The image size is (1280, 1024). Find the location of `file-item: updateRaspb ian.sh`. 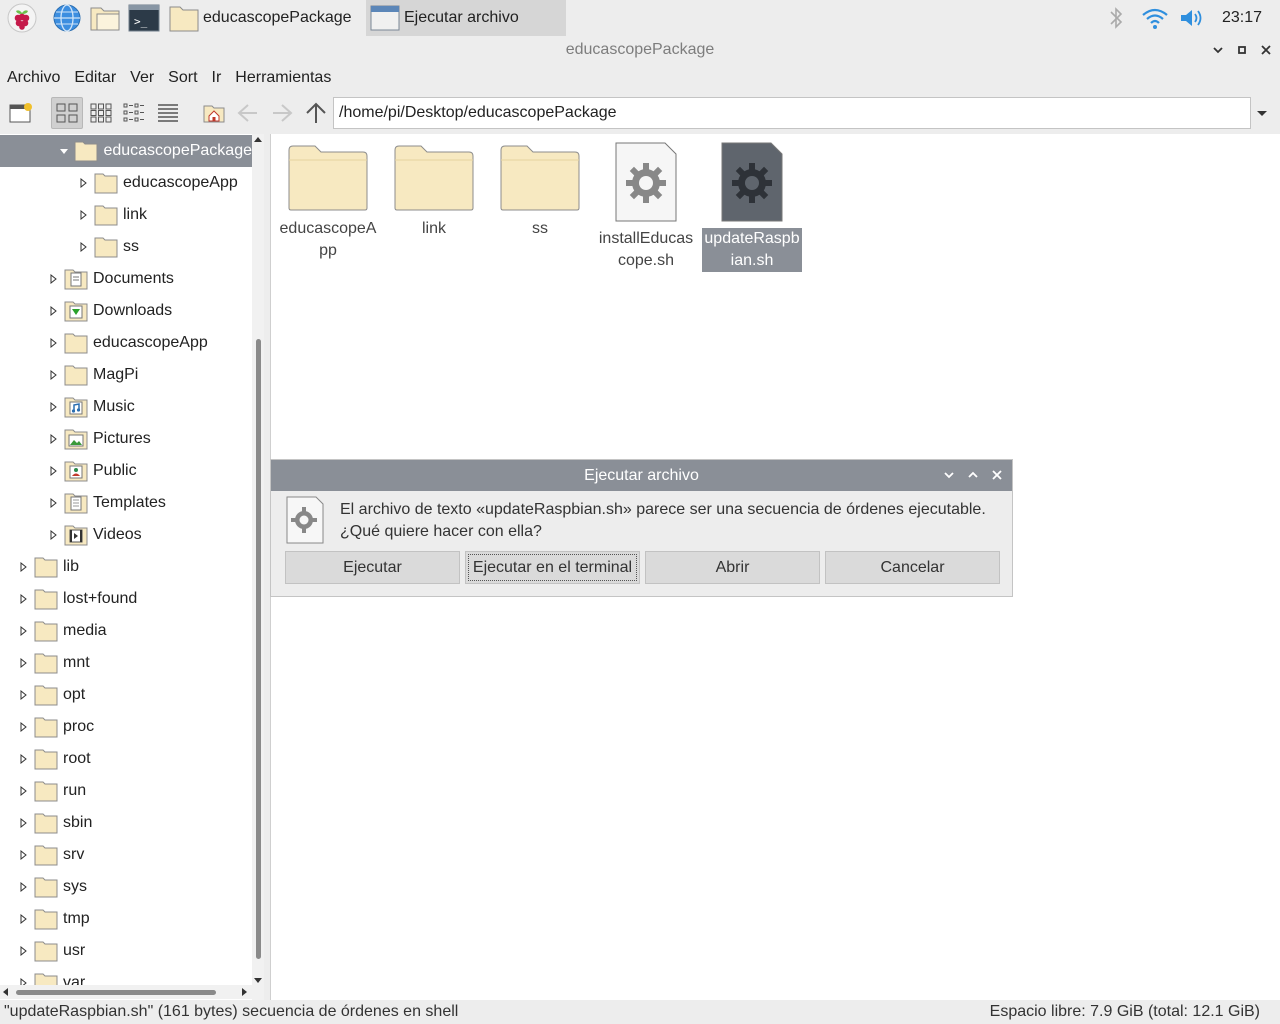

file-item: updateRaspb ian.sh is located at coordinates (752, 207).